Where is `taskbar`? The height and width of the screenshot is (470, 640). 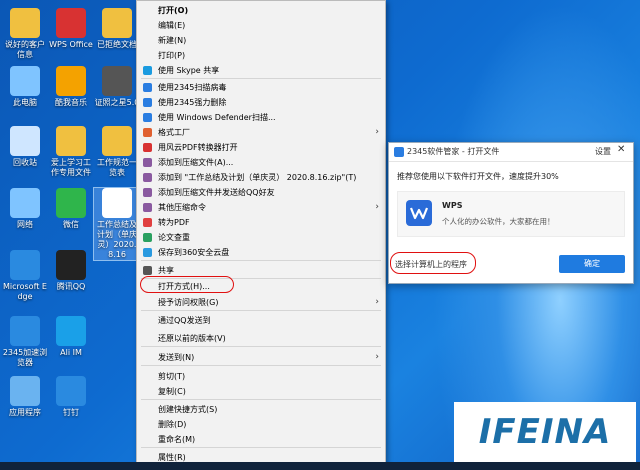 taskbar is located at coordinates (320, 466).